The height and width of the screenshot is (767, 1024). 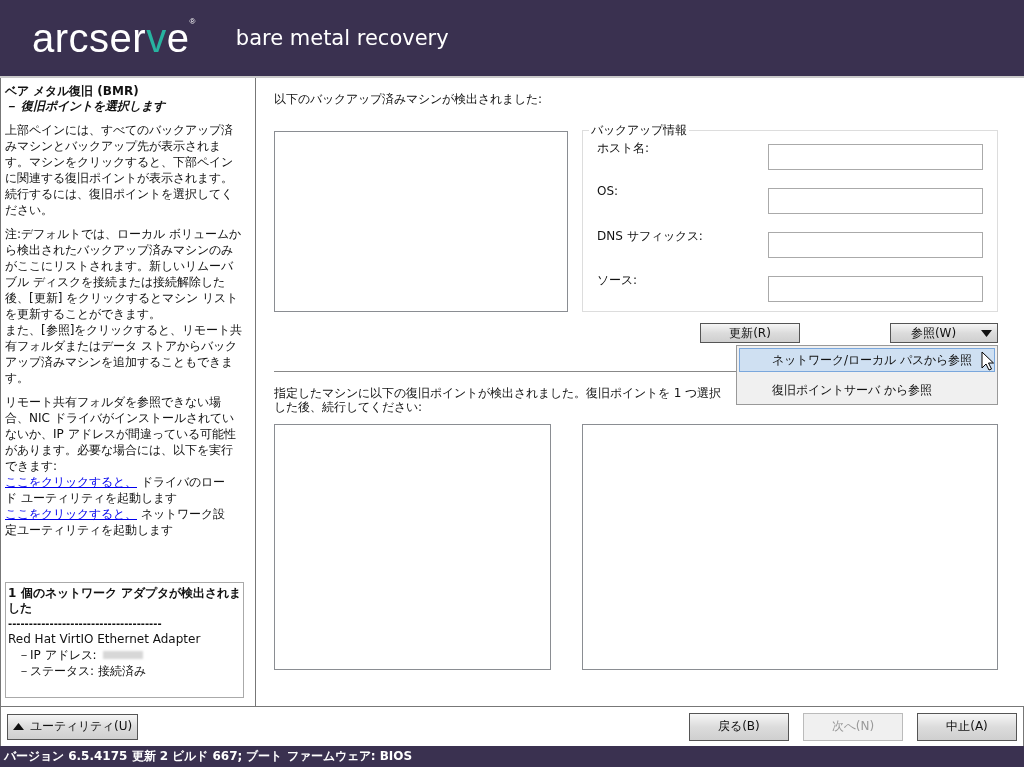 What do you see at coordinates (867, 360) in the screenshot?
I see `menu-item: ネットワーク/ローカル パスから参照` at bounding box center [867, 360].